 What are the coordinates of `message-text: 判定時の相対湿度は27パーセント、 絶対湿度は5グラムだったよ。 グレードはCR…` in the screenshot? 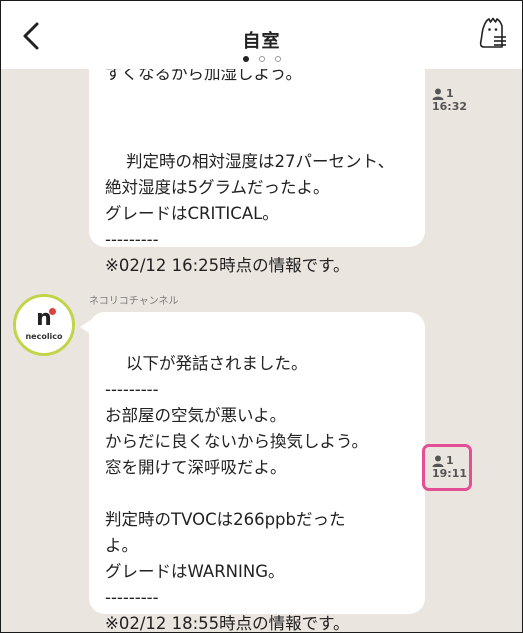 It's located at (250, 213).